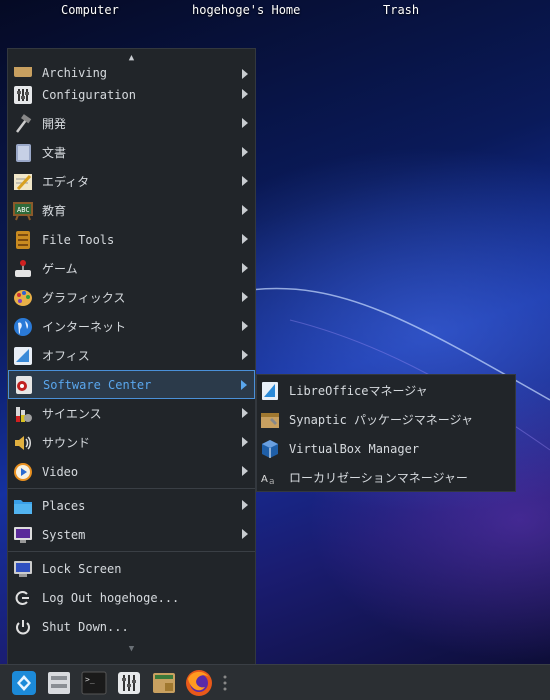 The height and width of the screenshot is (700, 550). What do you see at coordinates (275, 682) in the screenshot?
I see `taskbar: >_` at bounding box center [275, 682].